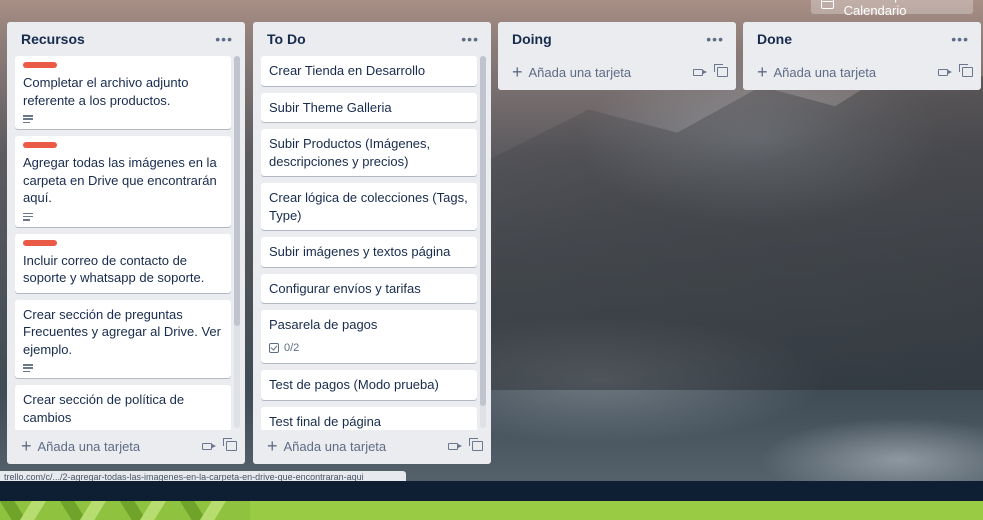 The height and width of the screenshot is (520, 983). I want to click on card: Subir Theme Galleria, so click(369, 107).